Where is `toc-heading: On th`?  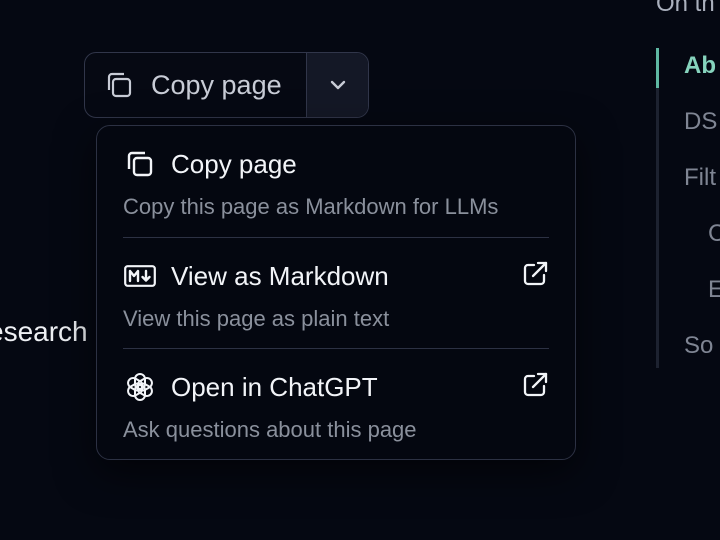
toc-heading: On th is located at coordinates (685, 8).